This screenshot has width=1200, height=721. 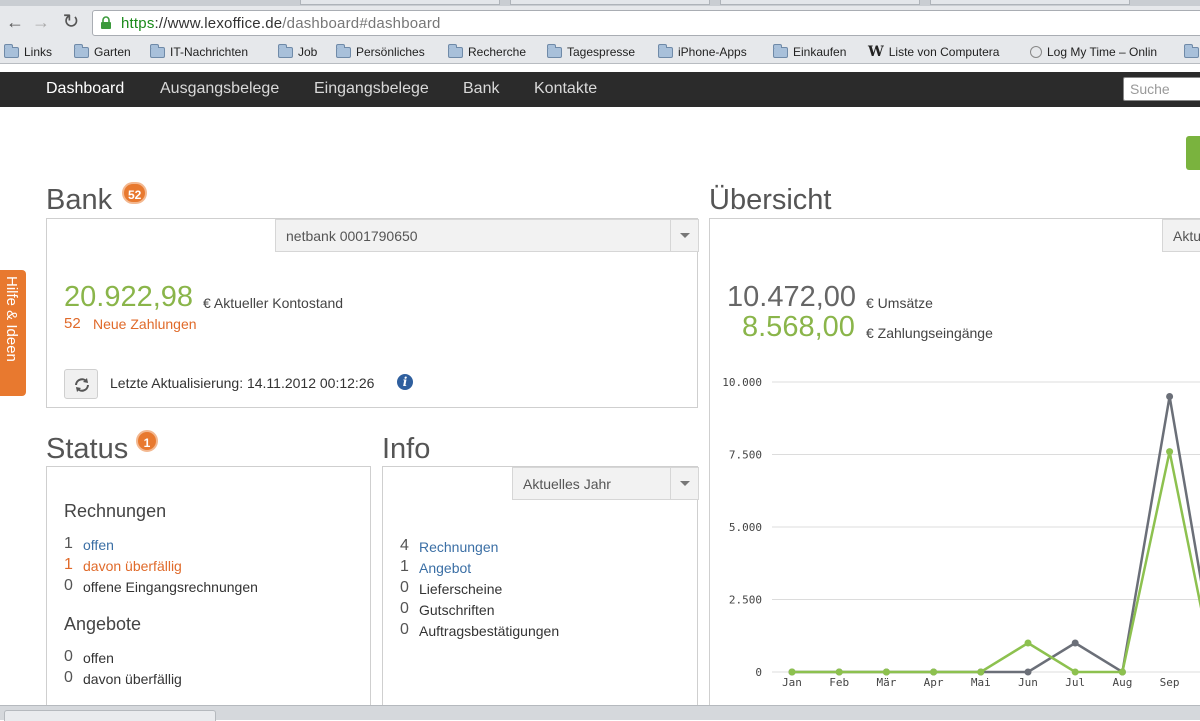 I want to click on info-title: Info, so click(x=406, y=449).